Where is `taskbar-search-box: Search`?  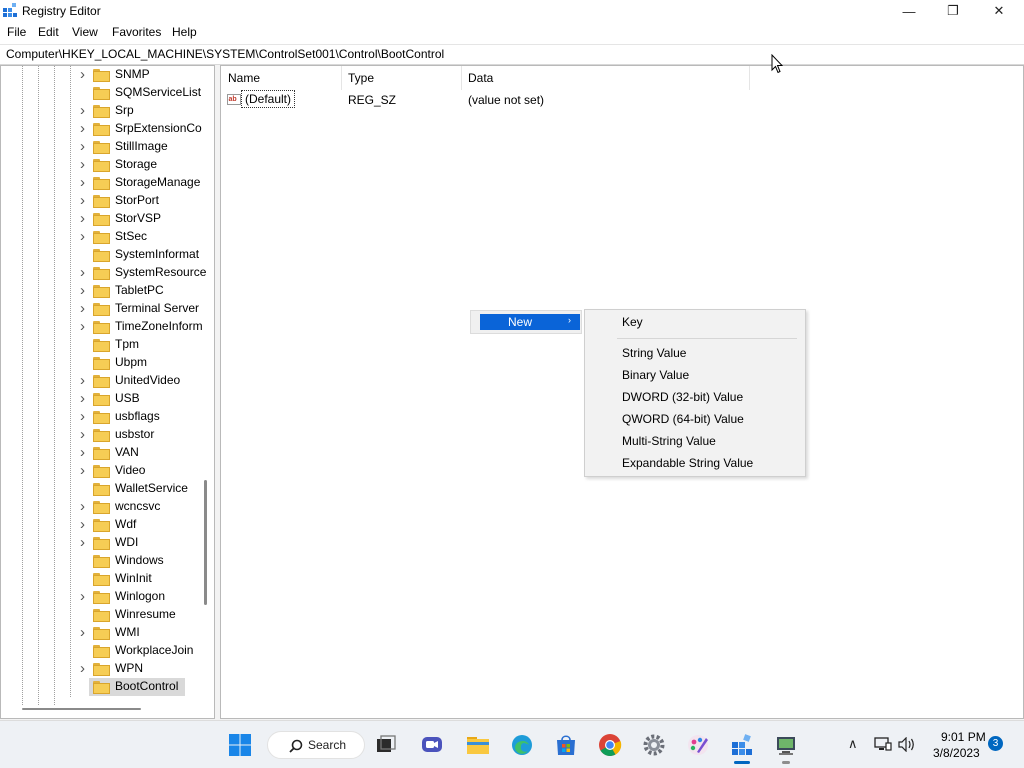
taskbar-search-box: Search is located at coordinates (316, 745).